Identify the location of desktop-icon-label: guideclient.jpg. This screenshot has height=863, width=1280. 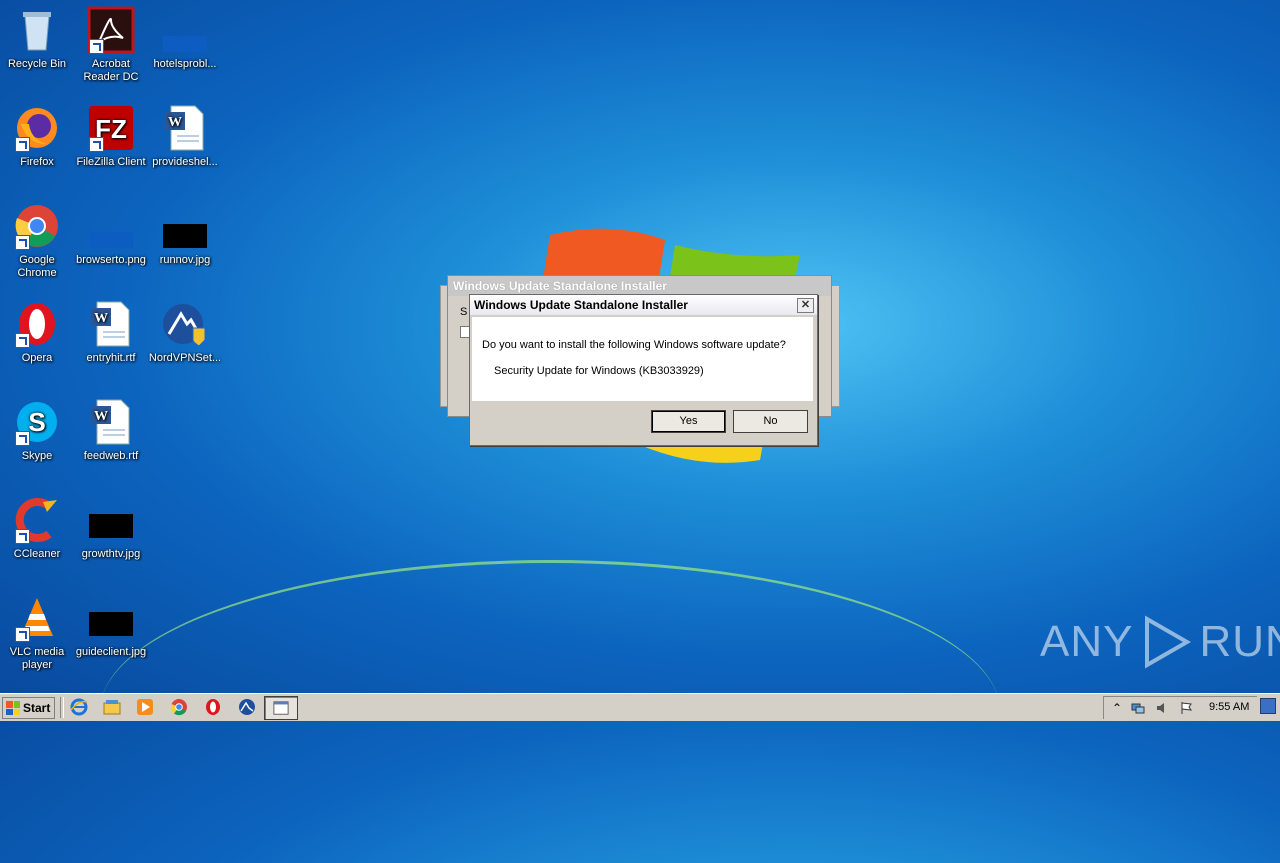
(111, 652).